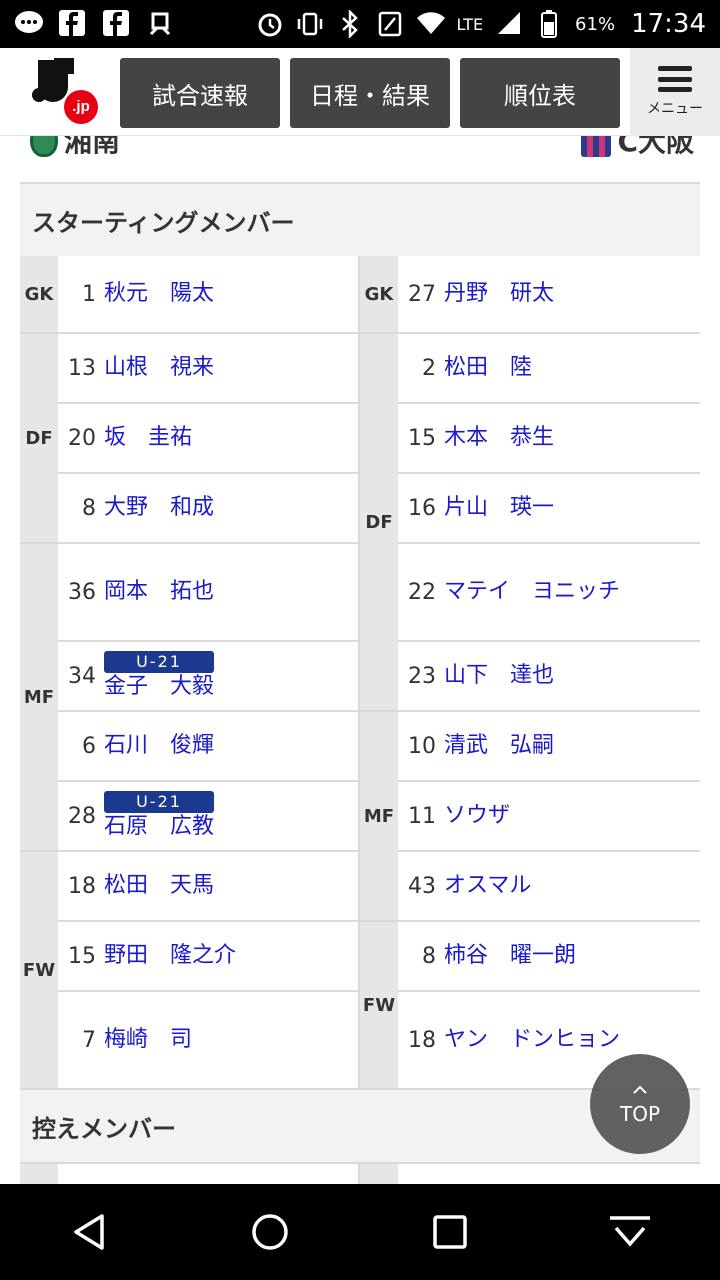  Describe the element at coordinates (310, 24) in the screenshot. I see `vibrate-icon` at that location.